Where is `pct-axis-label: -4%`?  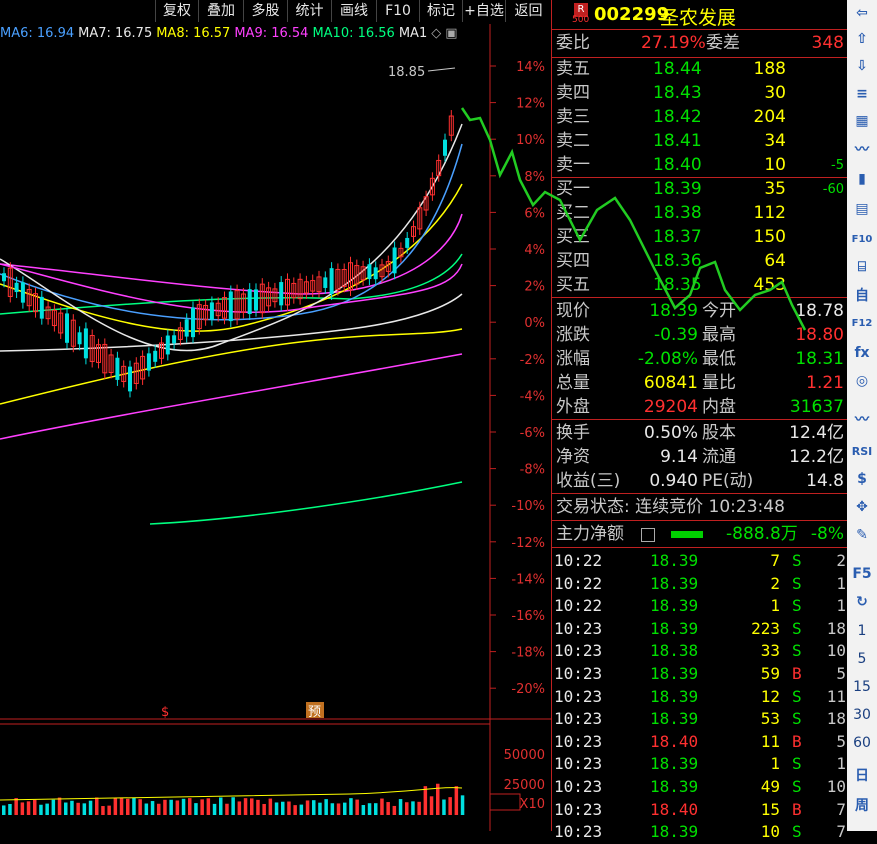
pct-axis-label: -4% is located at coordinates (532, 396).